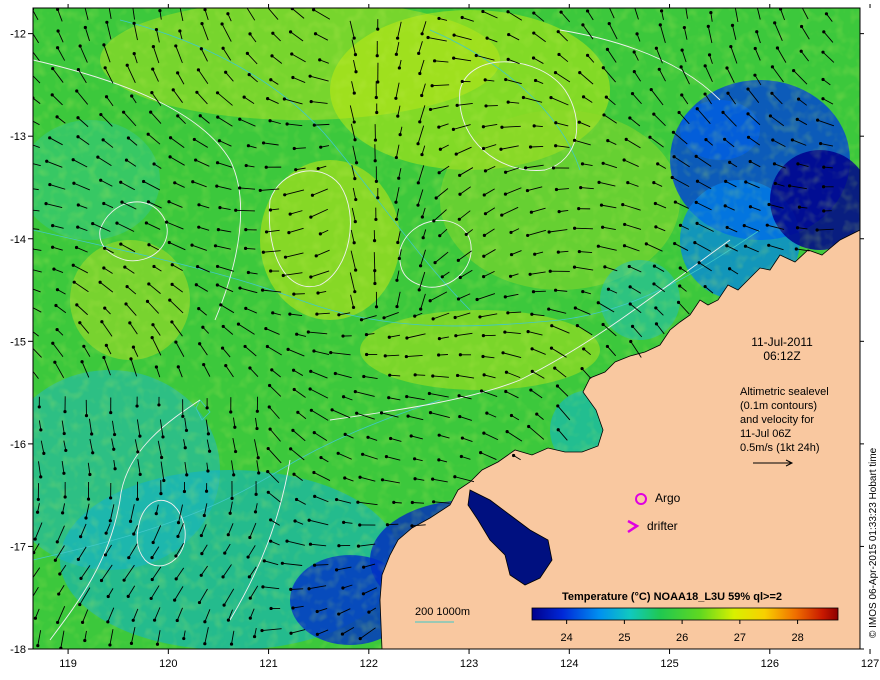 The height and width of the screenshot is (680, 880). What do you see at coordinates (297, 589) in the screenshot?
I see `velocity-arrow` at bounding box center [297, 589].